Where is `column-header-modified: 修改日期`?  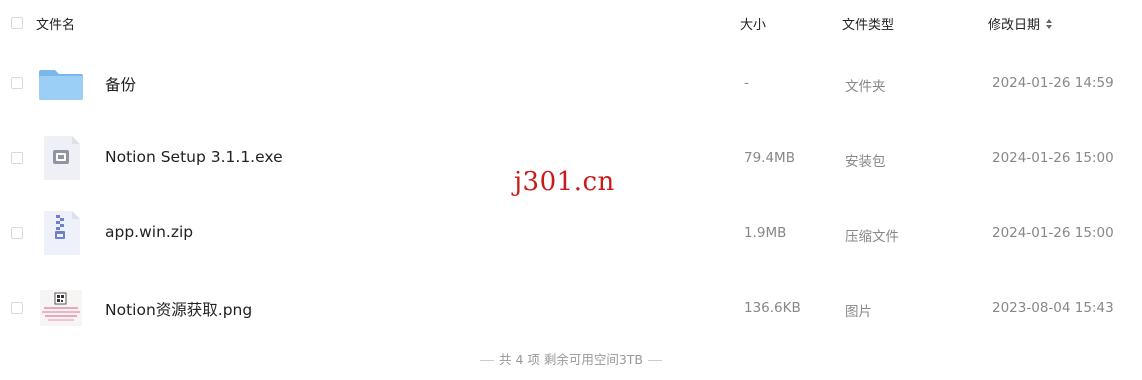 column-header-modified: 修改日期 is located at coordinates (1020, 23).